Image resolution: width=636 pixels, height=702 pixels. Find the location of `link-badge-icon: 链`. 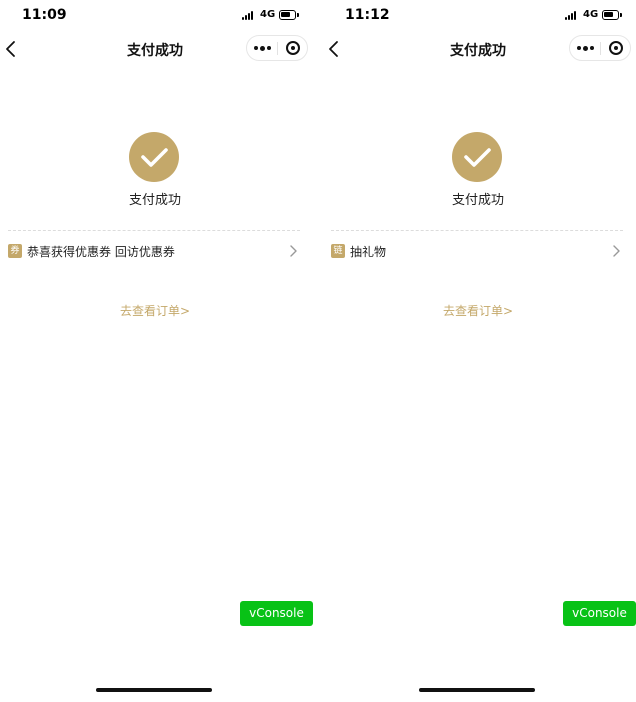

link-badge-icon: 链 is located at coordinates (338, 251).